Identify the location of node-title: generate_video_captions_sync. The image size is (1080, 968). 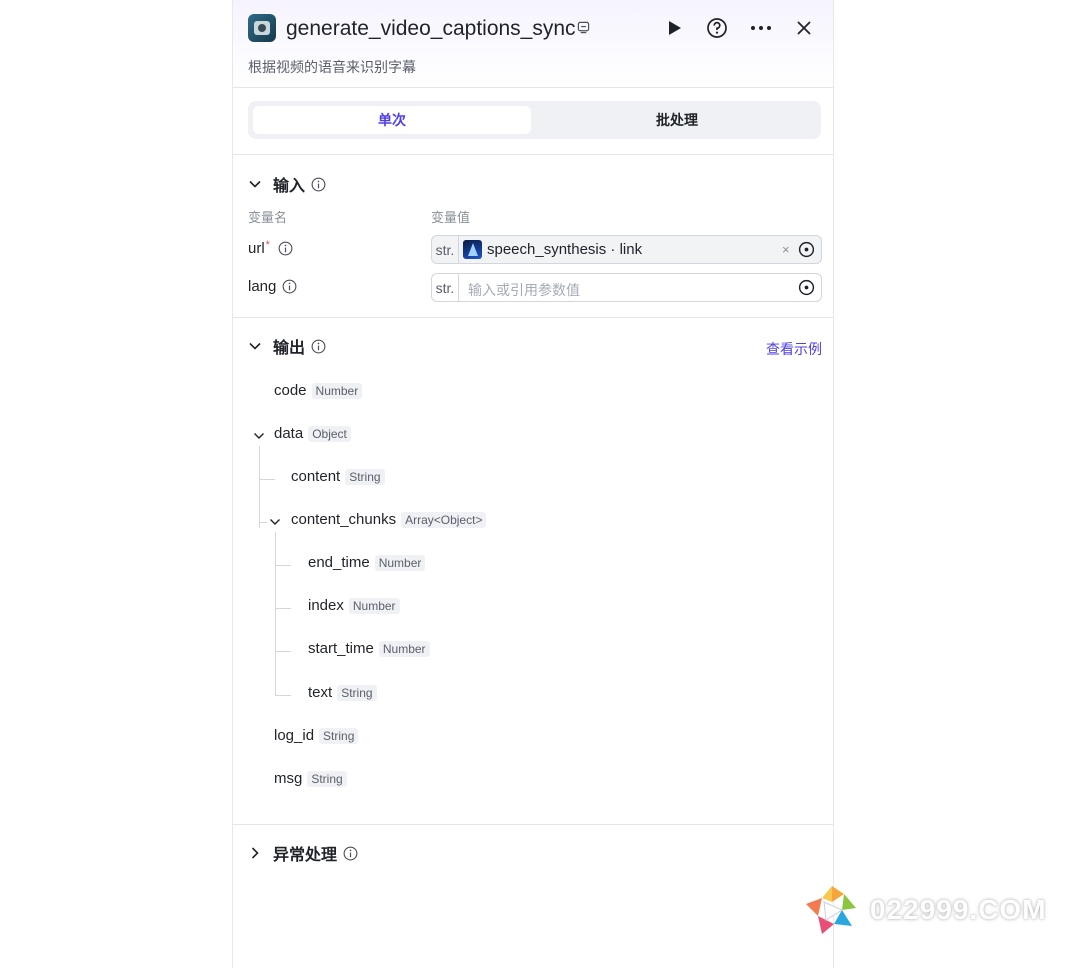
(431, 28).